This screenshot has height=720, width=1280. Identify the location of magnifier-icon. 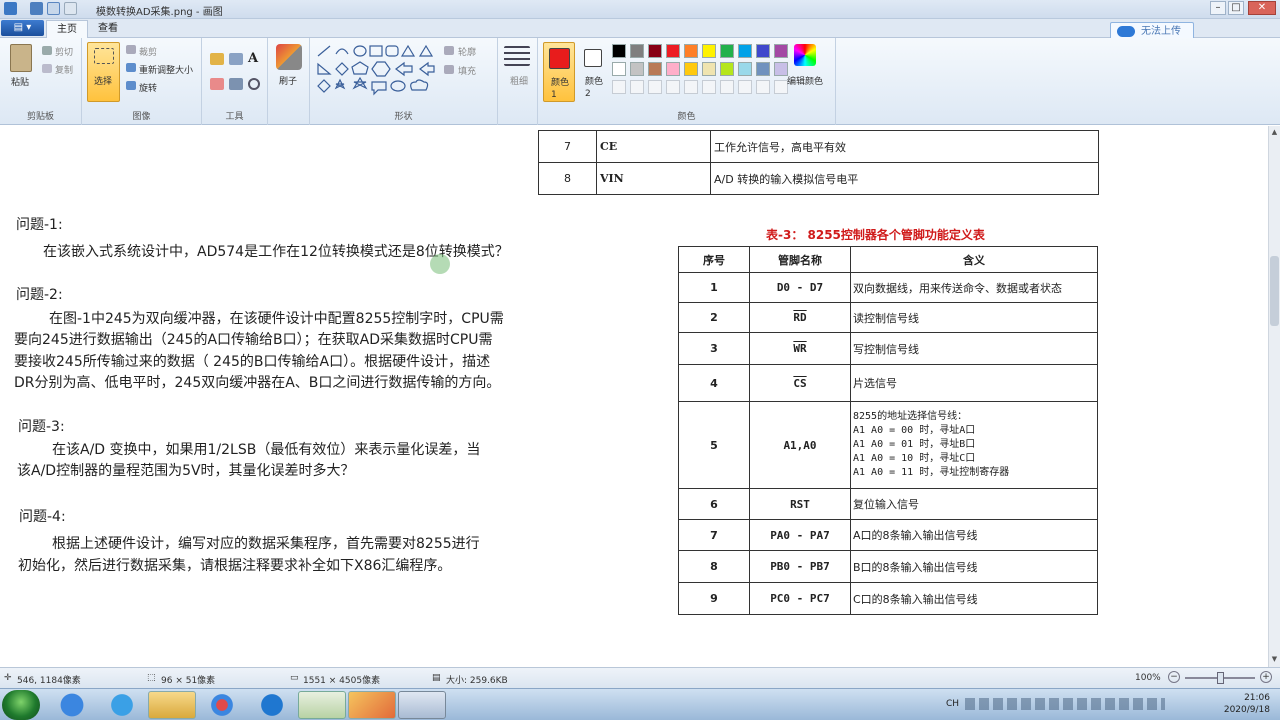
(254, 84).